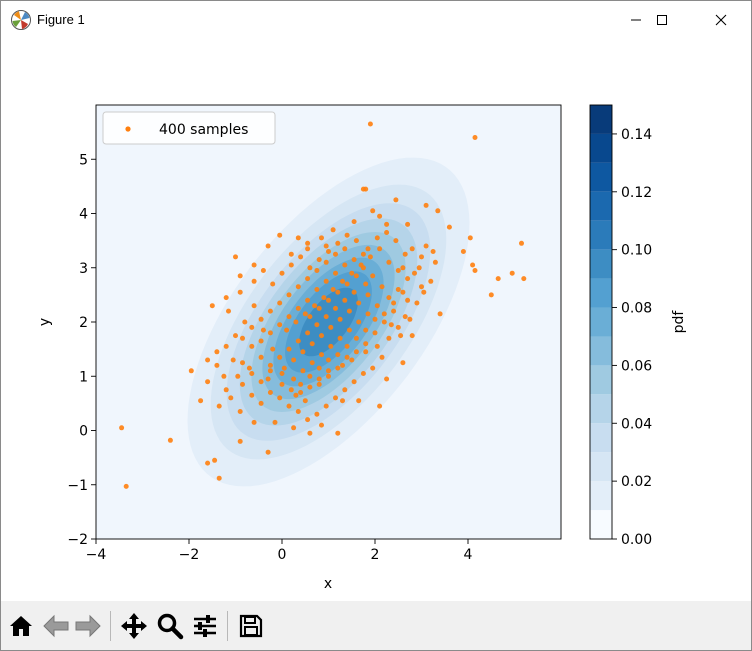  I want to click on legend-label: 400 samples, so click(203, 130).